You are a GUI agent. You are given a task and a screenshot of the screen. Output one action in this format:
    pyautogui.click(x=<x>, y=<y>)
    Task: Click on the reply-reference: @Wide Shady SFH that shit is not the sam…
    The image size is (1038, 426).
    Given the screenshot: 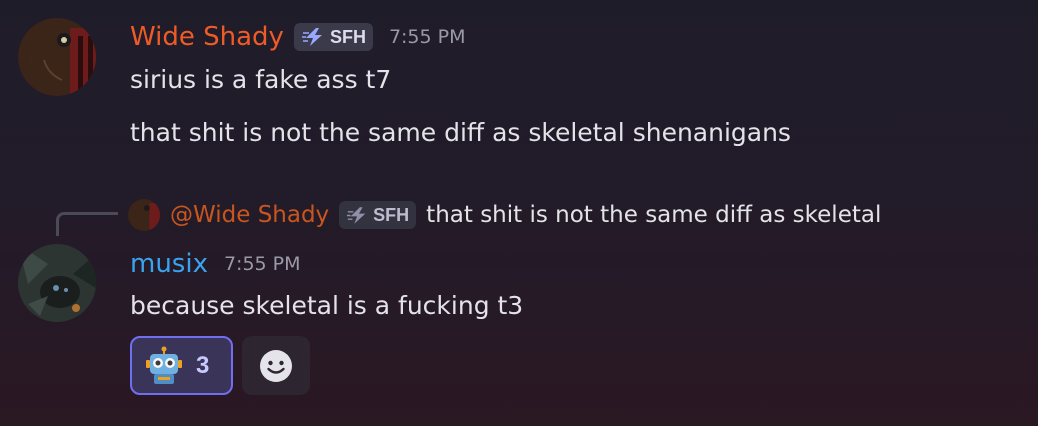 What is the action you would take?
    pyautogui.click(x=504, y=215)
    